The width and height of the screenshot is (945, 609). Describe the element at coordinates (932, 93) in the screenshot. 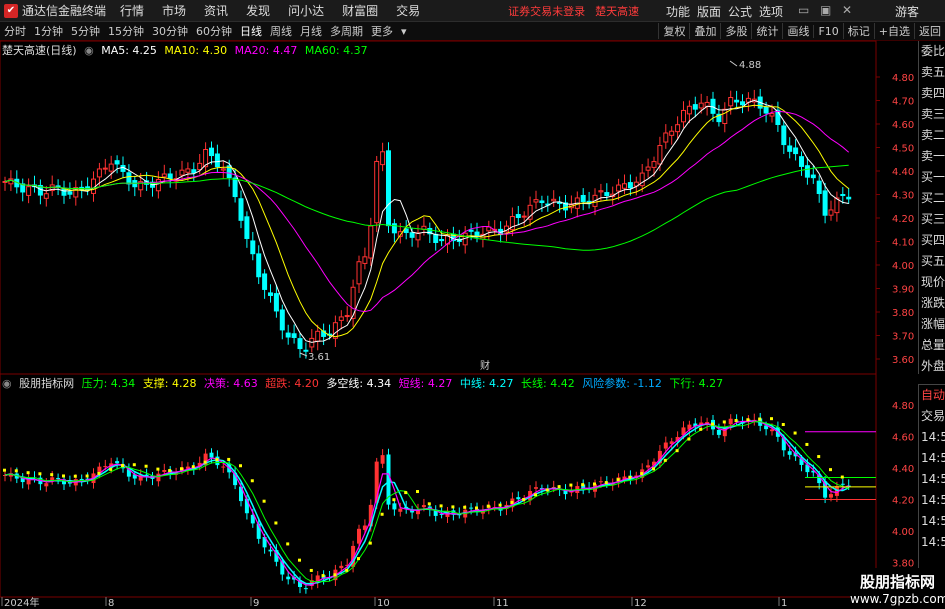

I see `side-item: 卖四` at that location.